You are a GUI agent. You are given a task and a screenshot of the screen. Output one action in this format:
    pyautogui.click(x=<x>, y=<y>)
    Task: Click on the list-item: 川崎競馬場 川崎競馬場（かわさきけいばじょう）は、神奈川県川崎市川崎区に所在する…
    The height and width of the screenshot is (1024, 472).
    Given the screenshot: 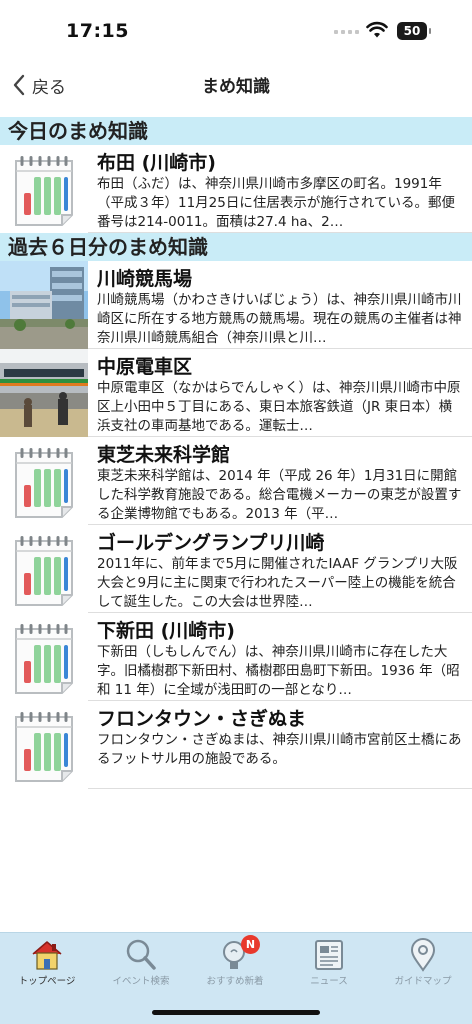 What is the action you would take?
    pyautogui.click(x=236, y=305)
    